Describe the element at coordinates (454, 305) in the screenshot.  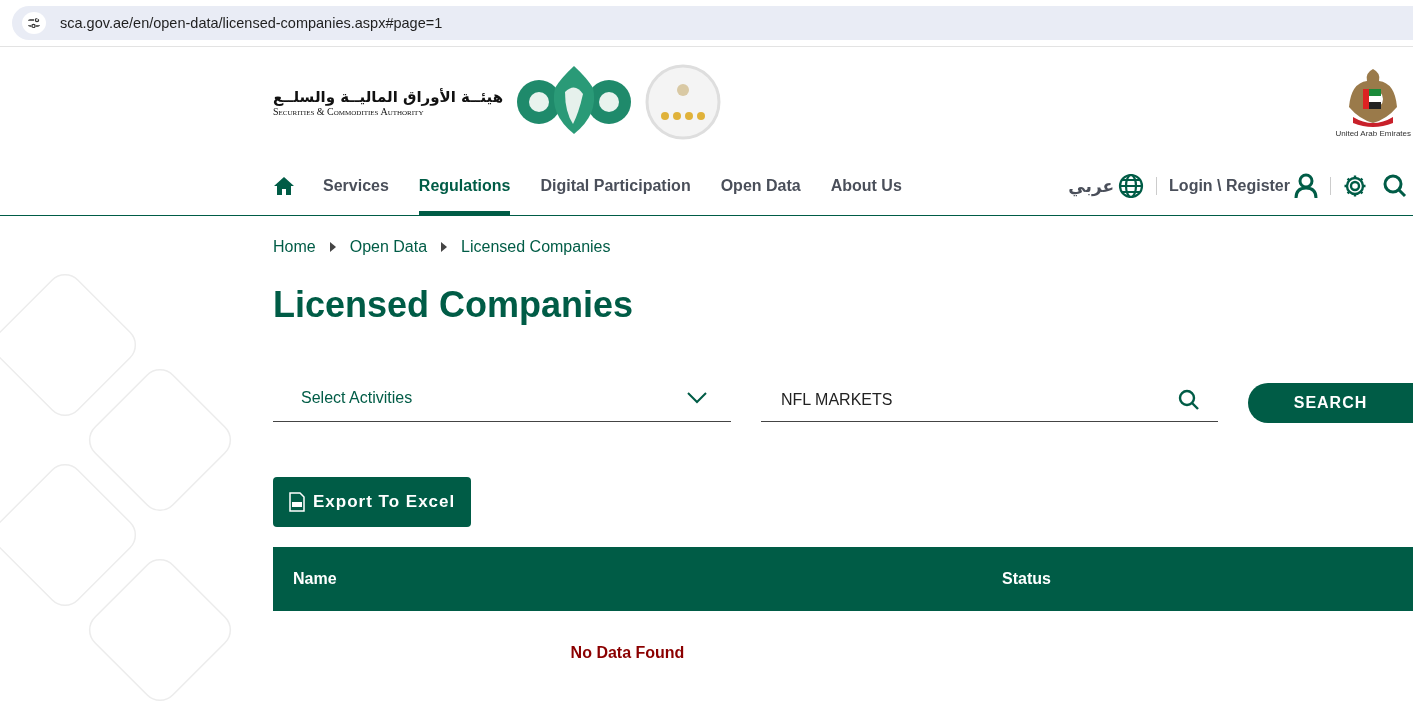
I see `page-title: Licensed Companies` at that location.